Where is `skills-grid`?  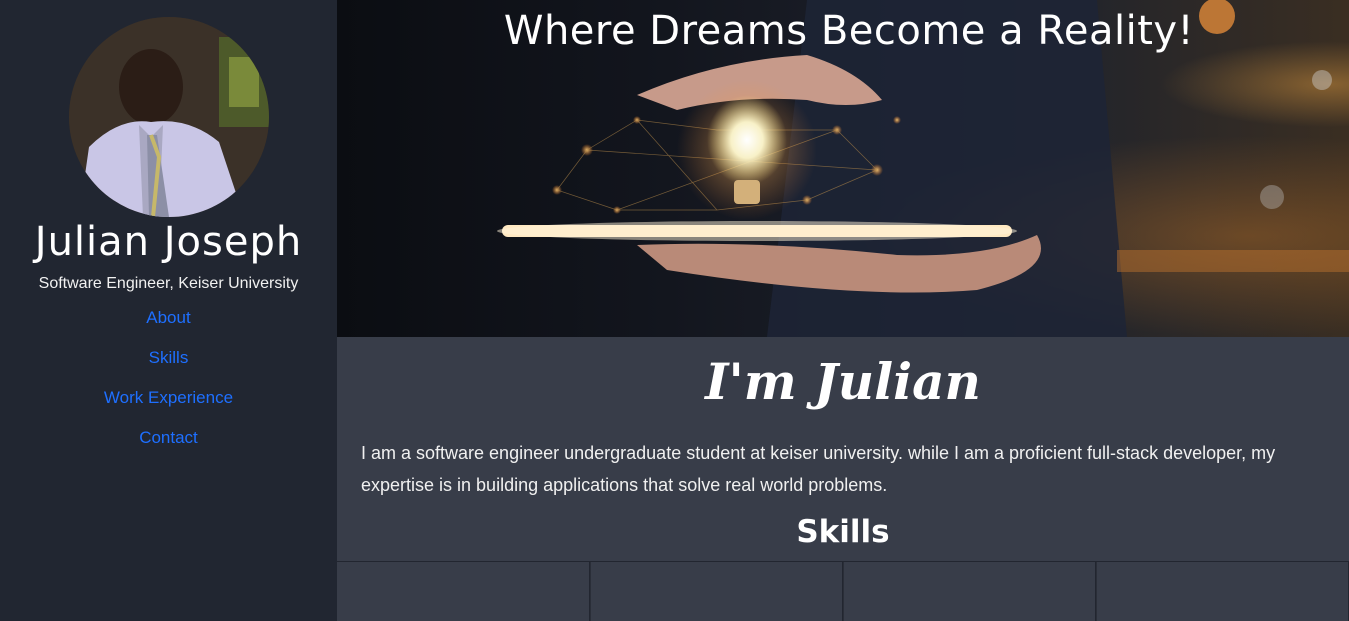 skills-grid is located at coordinates (843, 591).